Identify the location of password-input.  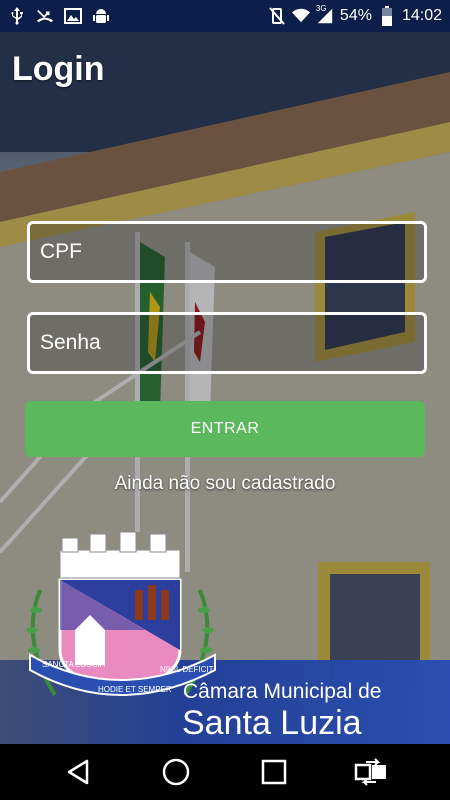
(232, 343).